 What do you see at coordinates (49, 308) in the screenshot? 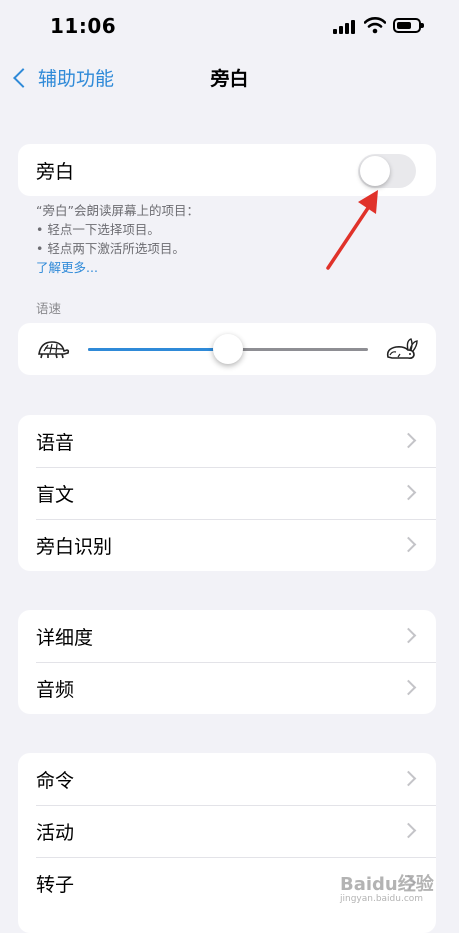
I see `speaking-rate-label: 语速` at bounding box center [49, 308].